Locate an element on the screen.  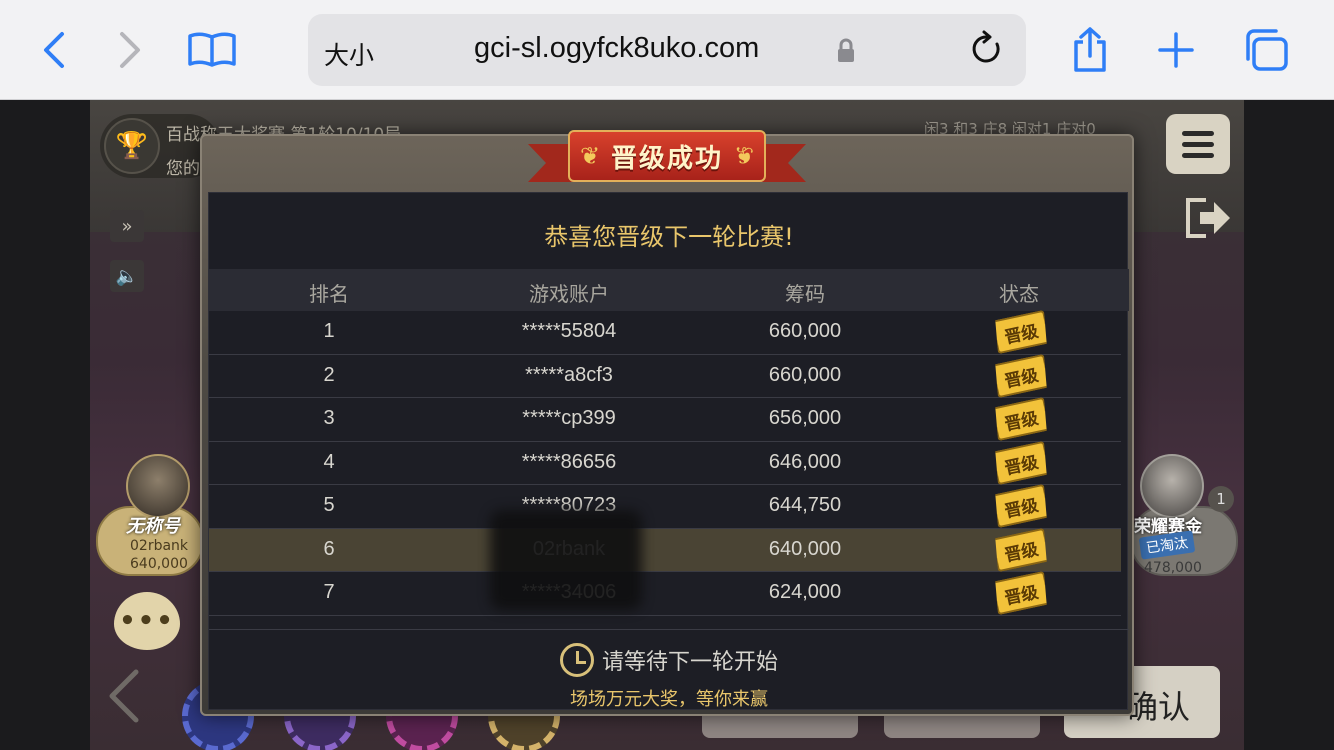
wait-status: 请等待下一轮开始 is located at coordinates (669, 660).